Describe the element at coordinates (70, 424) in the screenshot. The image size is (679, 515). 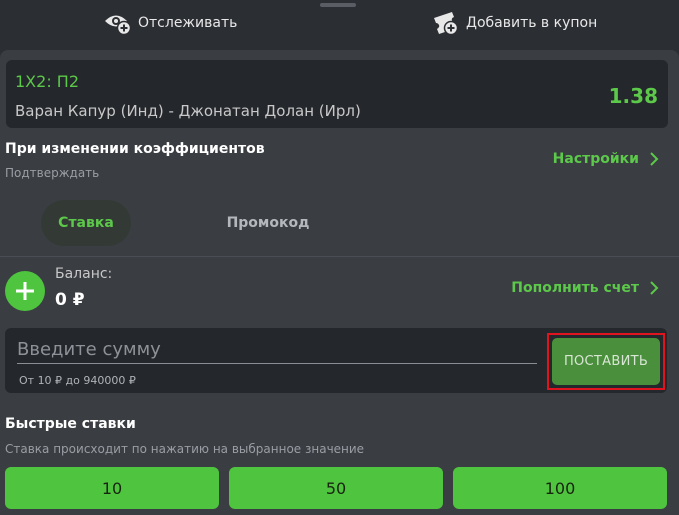
I see `quick-bets-title: Быстрые ставки` at that location.